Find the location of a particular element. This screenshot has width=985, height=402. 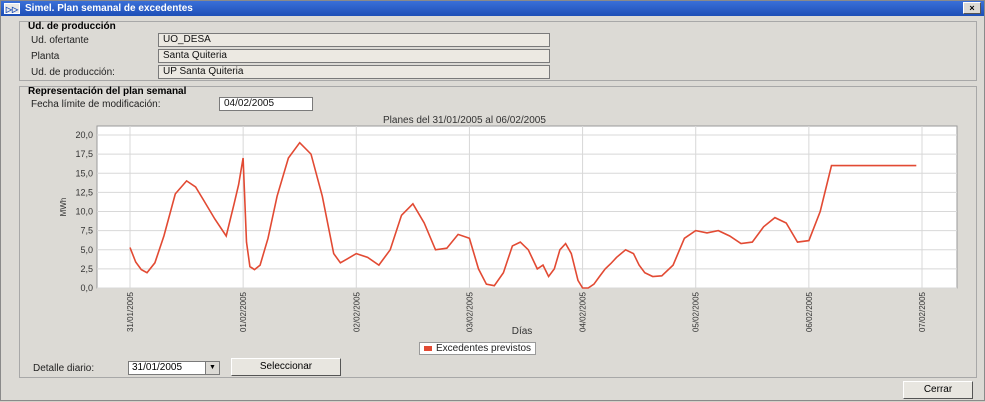

daily-select: 31/01/2005 ▼ is located at coordinates (174, 368).